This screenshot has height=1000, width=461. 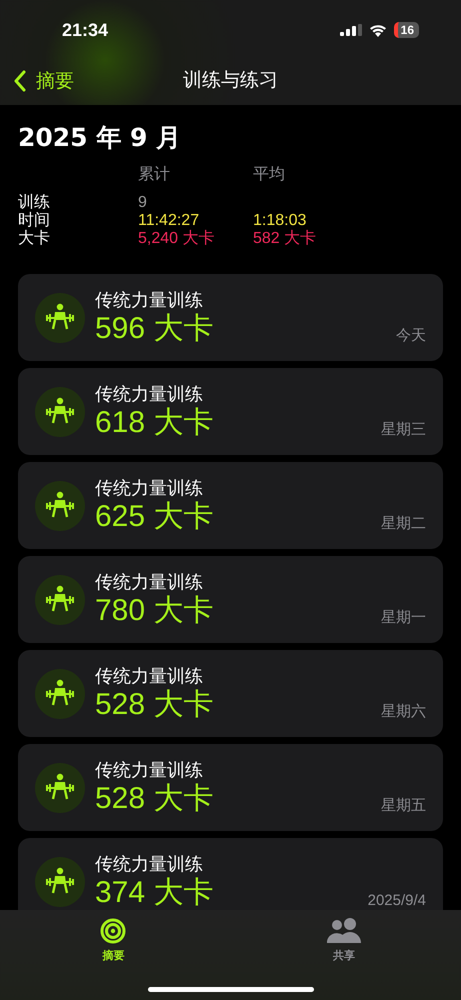 What do you see at coordinates (230, 787) in the screenshot?
I see `workout-card: 传统力量训练 528 大卡 星期五` at bounding box center [230, 787].